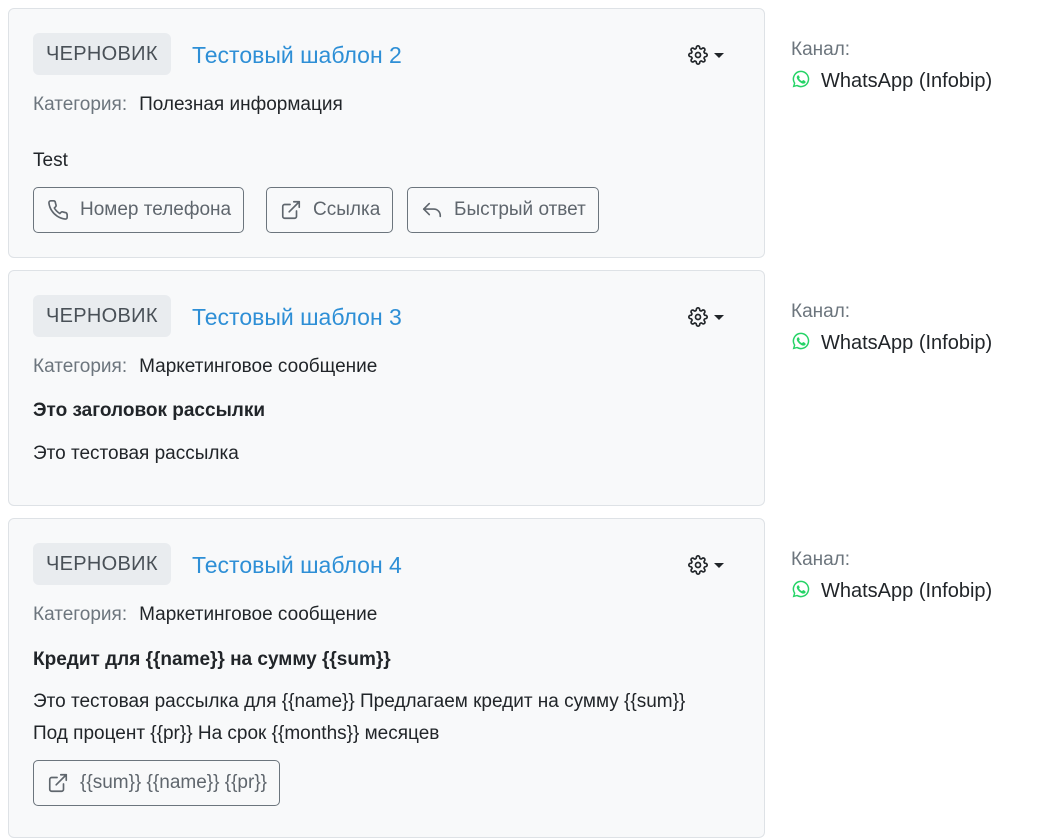 This screenshot has height=838, width=1047. I want to click on button-label: Ссылка, so click(347, 209).